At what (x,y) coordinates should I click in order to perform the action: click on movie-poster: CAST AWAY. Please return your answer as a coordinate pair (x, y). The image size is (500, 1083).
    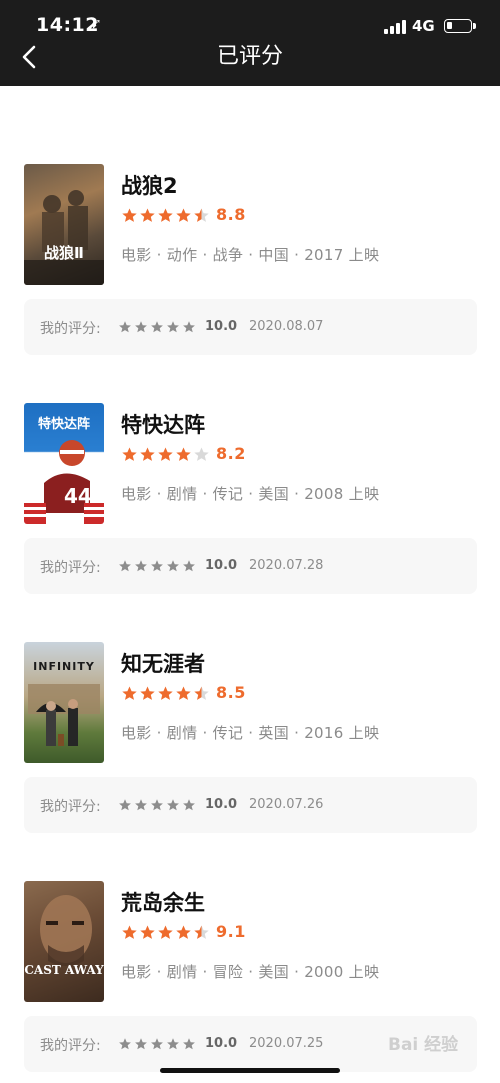
    Looking at the image, I should click on (64, 941).